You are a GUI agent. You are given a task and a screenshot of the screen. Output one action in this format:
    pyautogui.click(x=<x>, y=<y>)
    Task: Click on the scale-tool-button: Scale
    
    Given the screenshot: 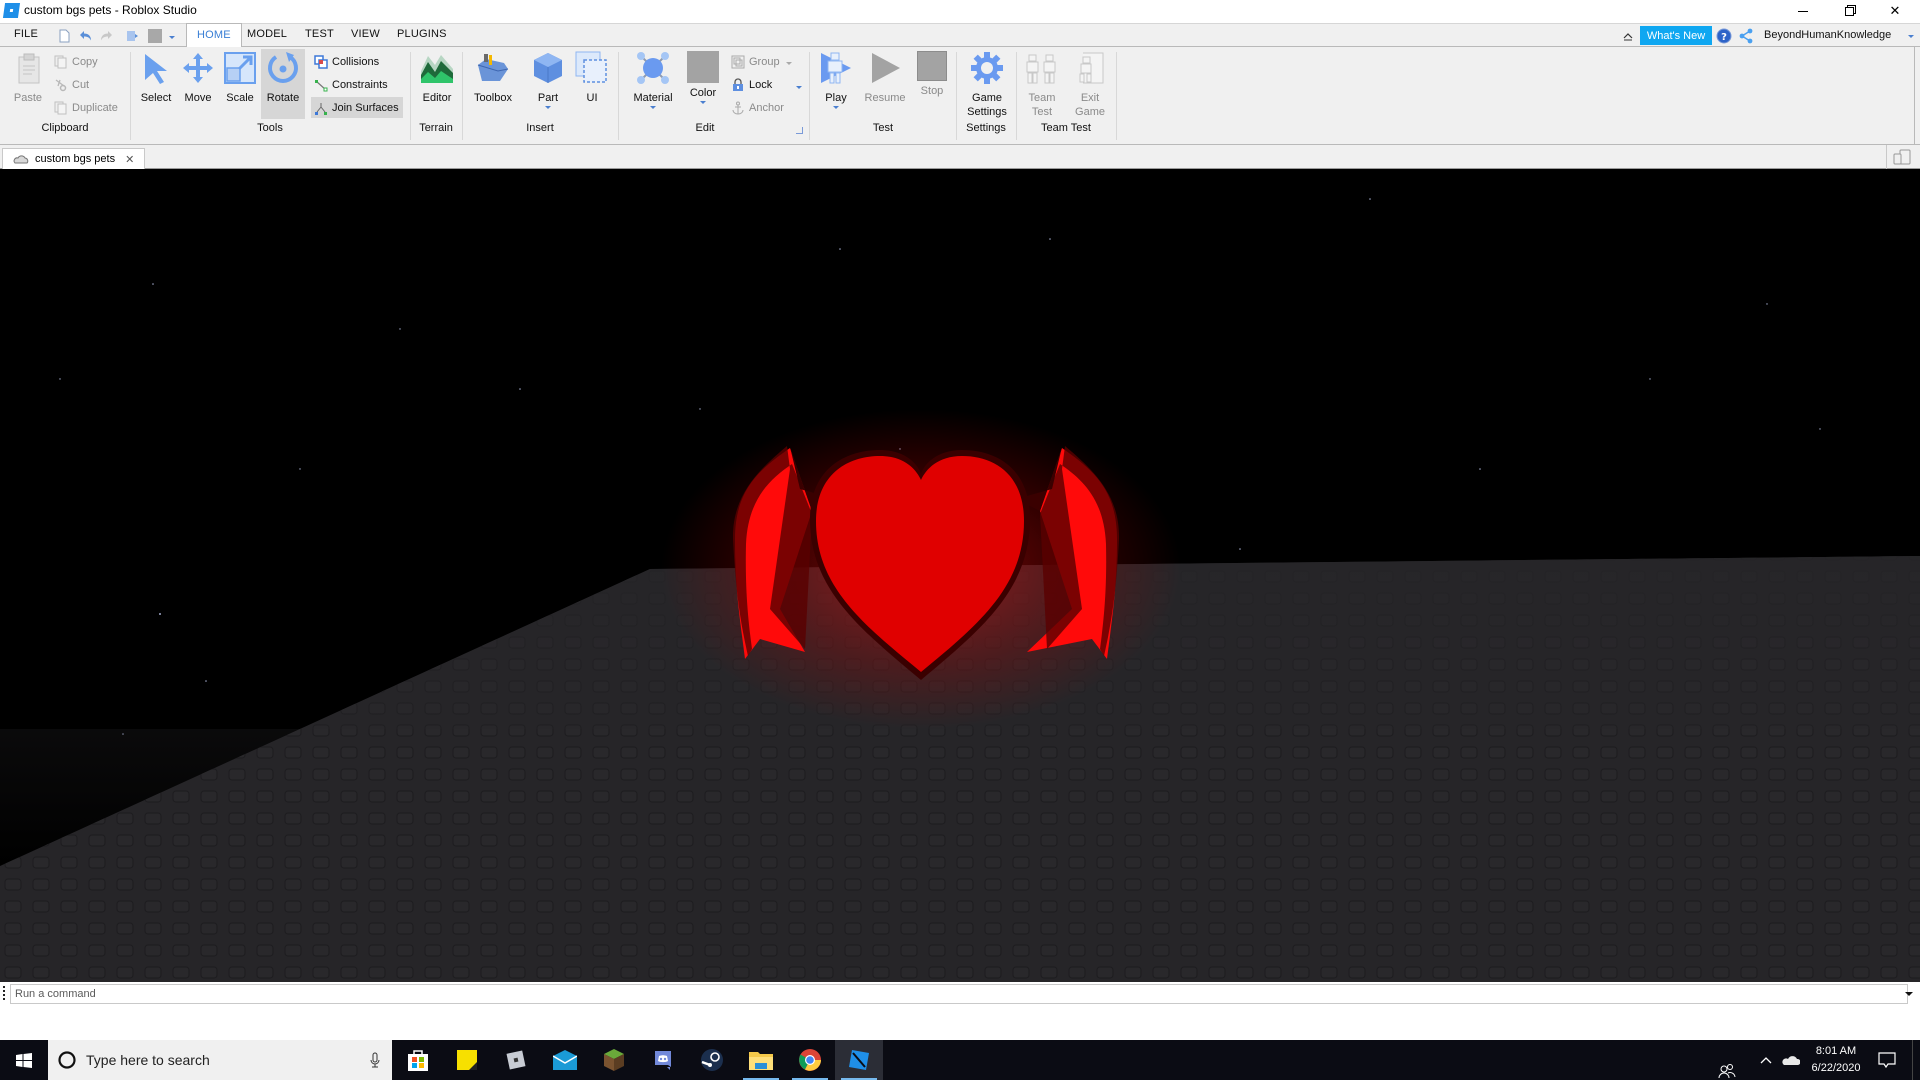 What is the action you would take?
    pyautogui.click(x=240, y=77)
    